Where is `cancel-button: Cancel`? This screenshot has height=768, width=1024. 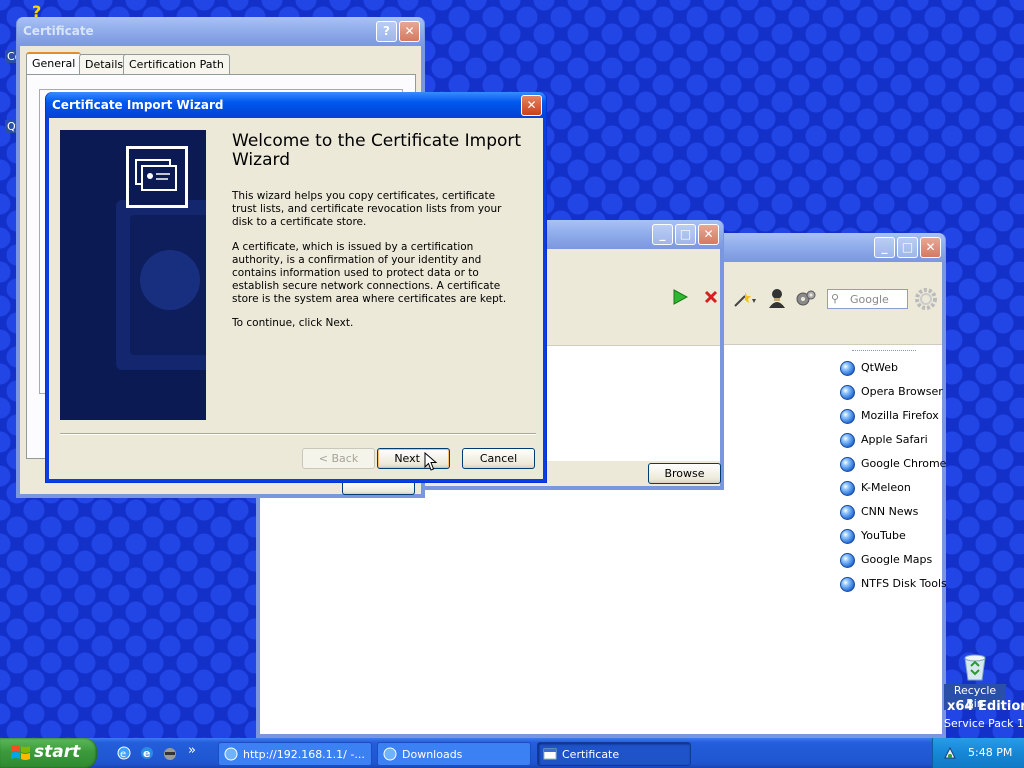
cancel-button: Cancel is located at coordinates (498, 458).